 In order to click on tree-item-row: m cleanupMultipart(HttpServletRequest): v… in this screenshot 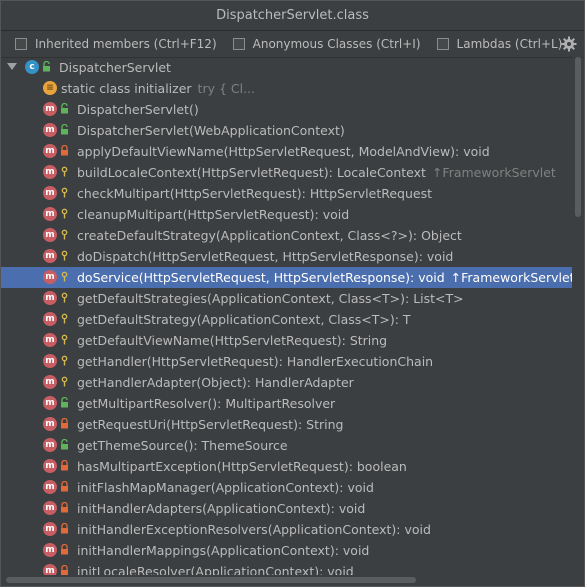, I will do `click(286, 214)`.